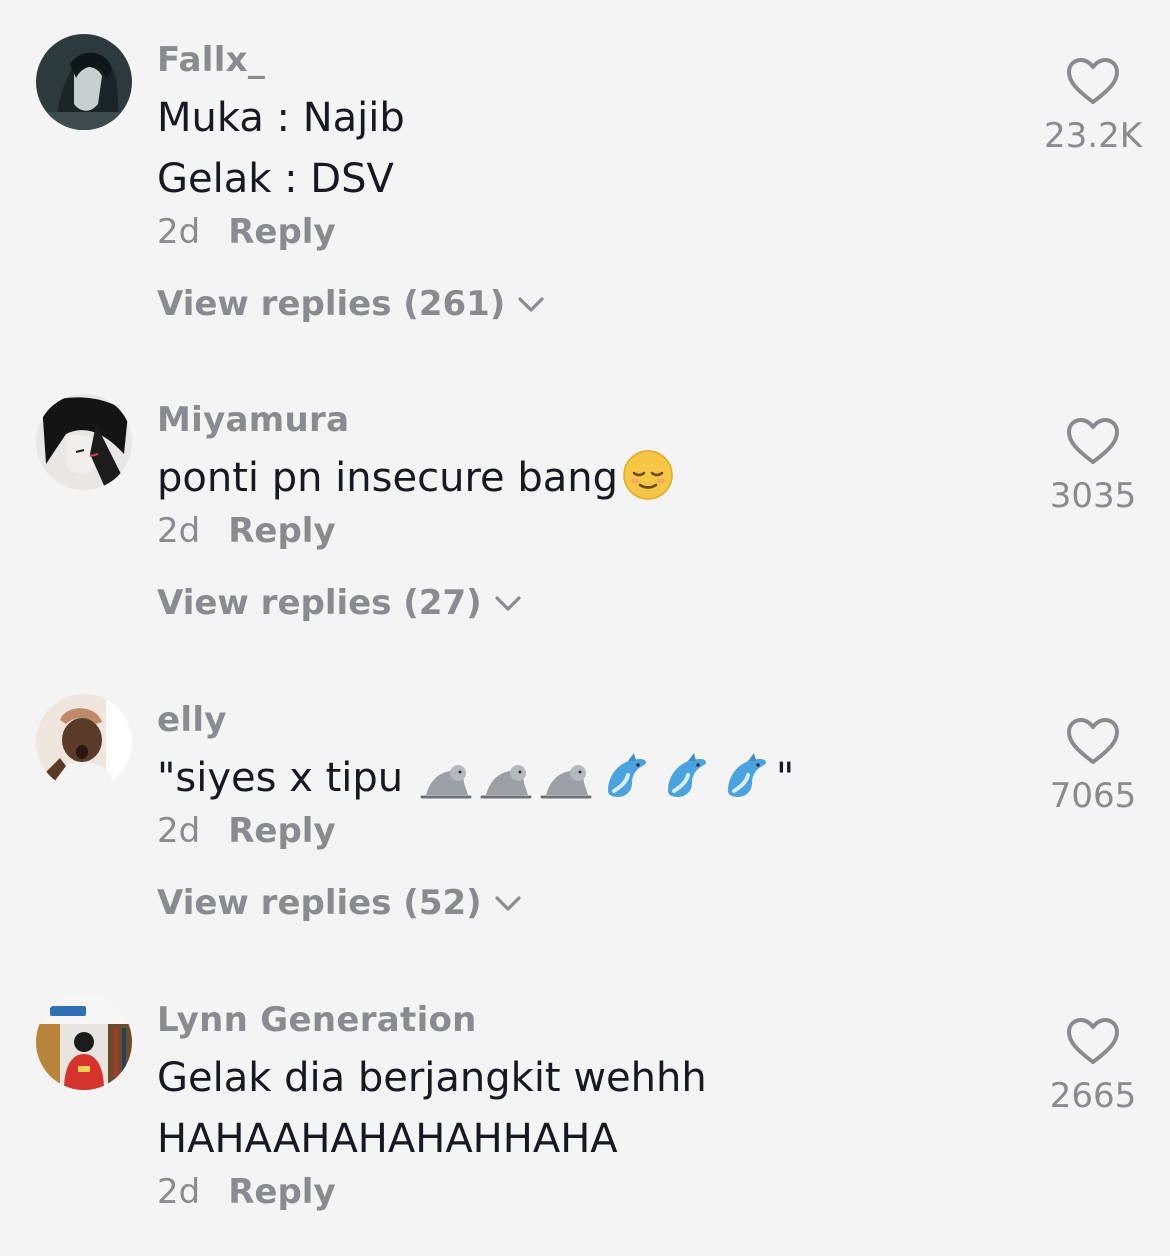 Image resolution: width=1170 pixels, height=1256 pixels. Describe the element at coordinates (432, 1078) in the screenshot. I see `comment-text-line: Gelak dia berjangkit wehhh` at that location.